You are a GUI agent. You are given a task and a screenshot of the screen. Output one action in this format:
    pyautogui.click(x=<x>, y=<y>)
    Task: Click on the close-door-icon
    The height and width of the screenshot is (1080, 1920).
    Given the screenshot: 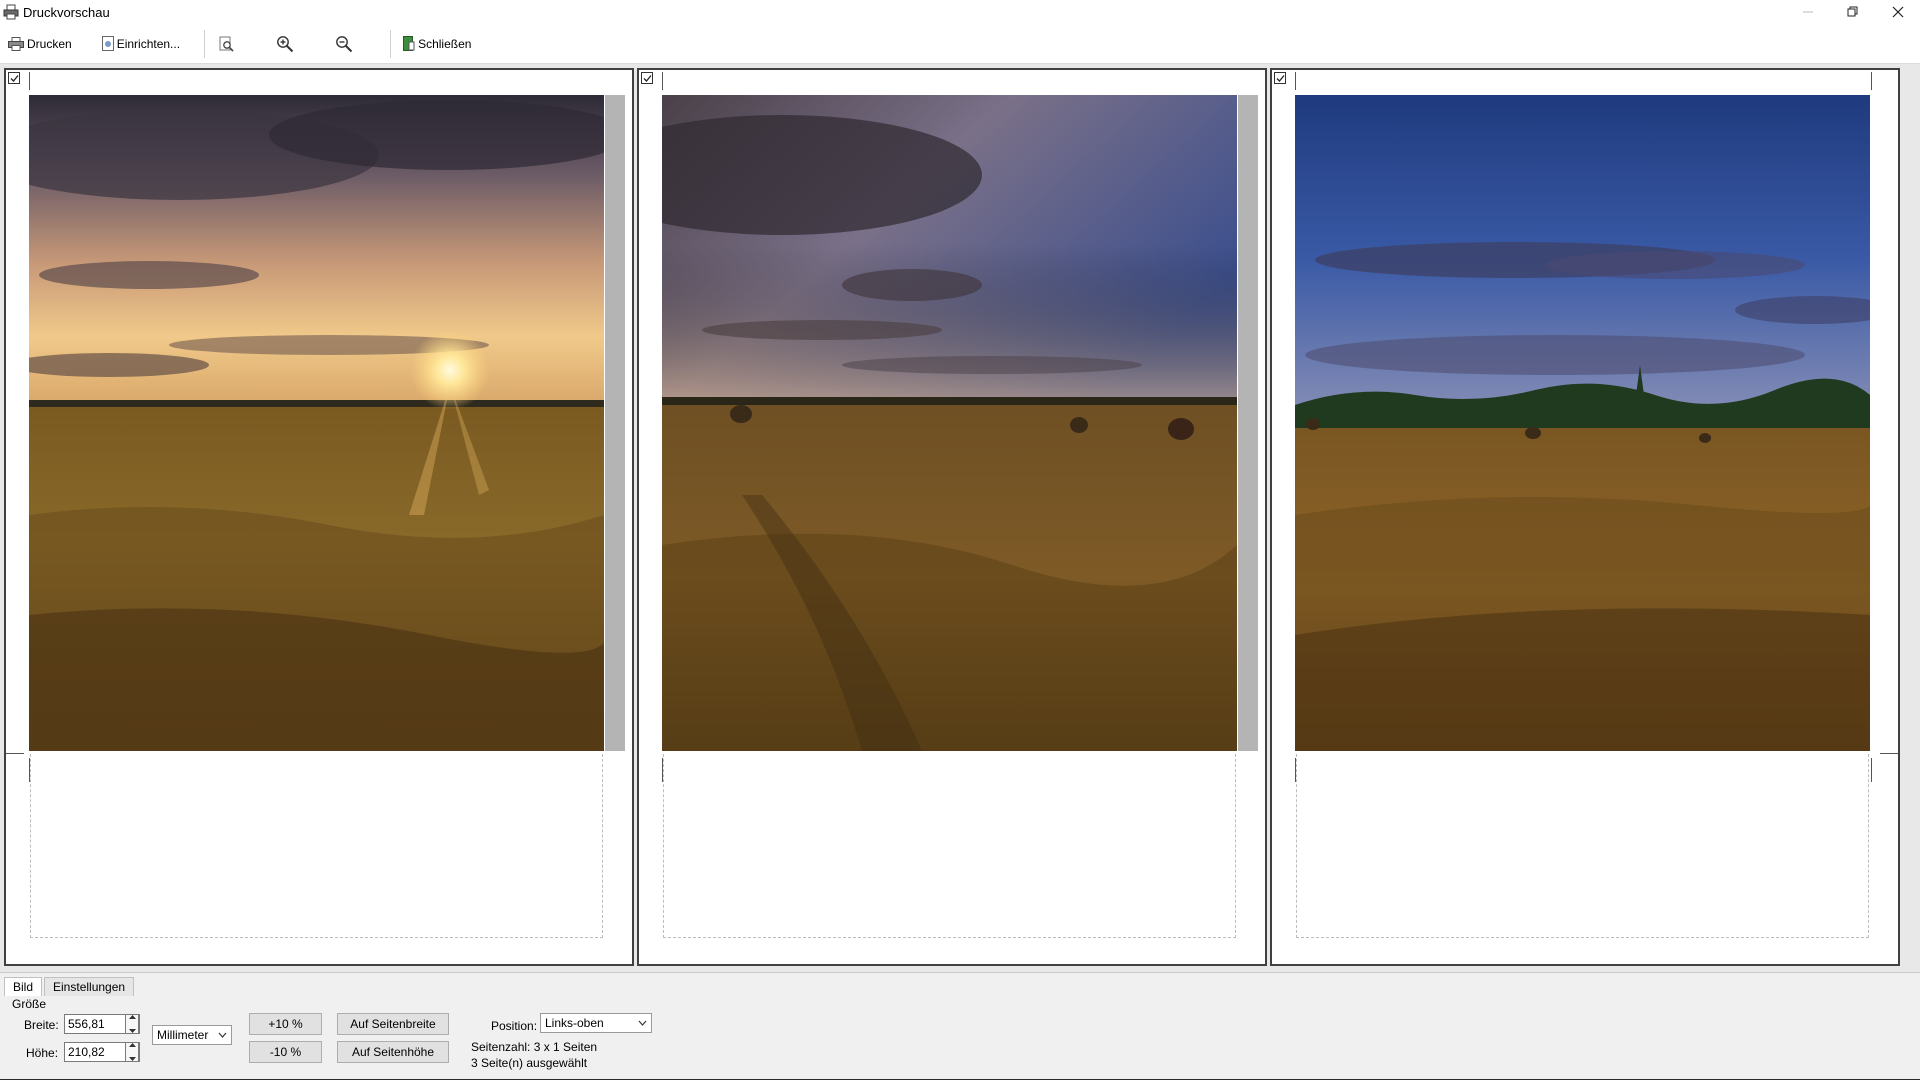 What is the action you would take?
    pyautogui.click(x=409, y=43)
    